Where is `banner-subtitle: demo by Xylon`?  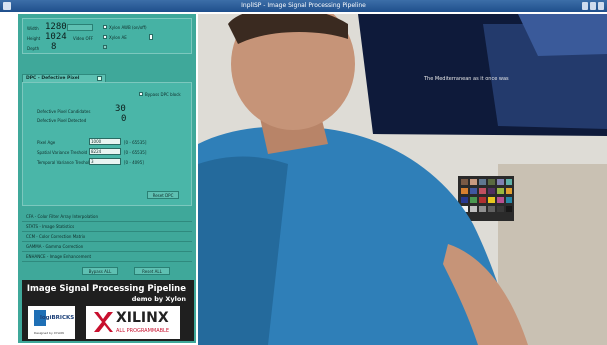
banner-subtitle: demo by Xylon is located at coordinates (158, 299).